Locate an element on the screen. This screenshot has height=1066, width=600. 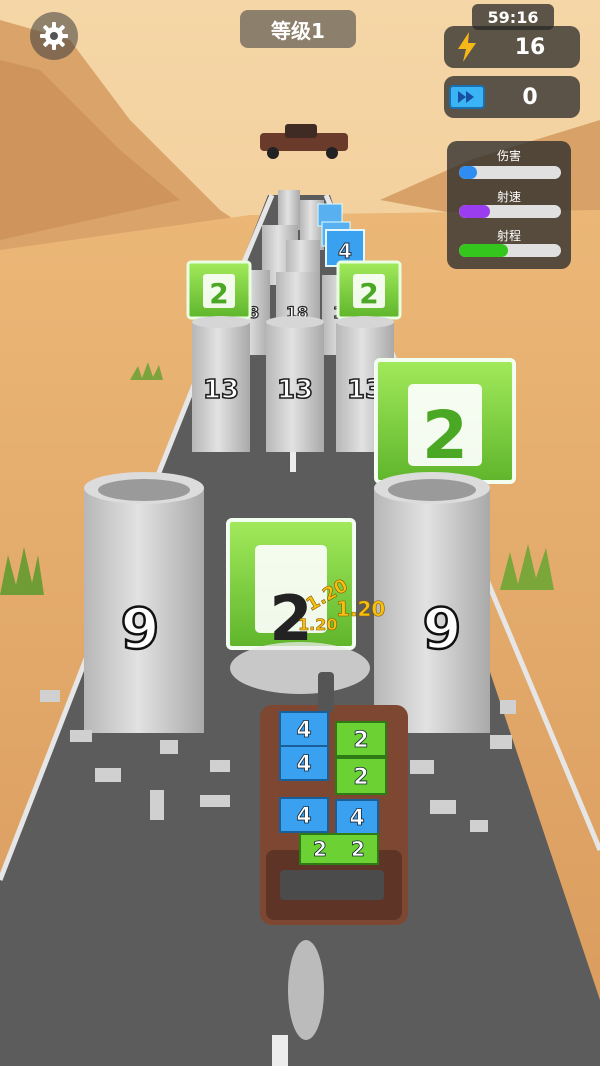
speed-ticket-counter: 0 is located at coordinates (512, 97).